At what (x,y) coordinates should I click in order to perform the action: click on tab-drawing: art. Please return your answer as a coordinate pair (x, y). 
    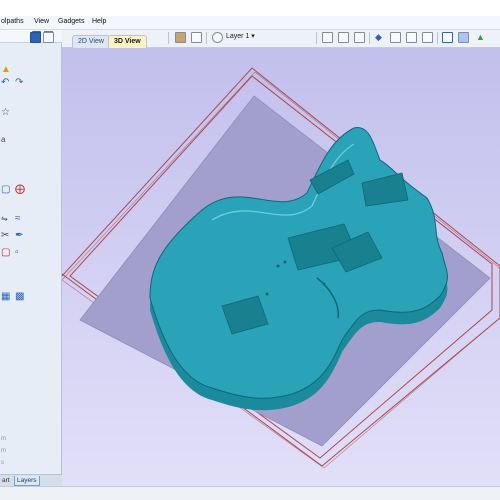
    Looking at the image, I should click on (6, 481).